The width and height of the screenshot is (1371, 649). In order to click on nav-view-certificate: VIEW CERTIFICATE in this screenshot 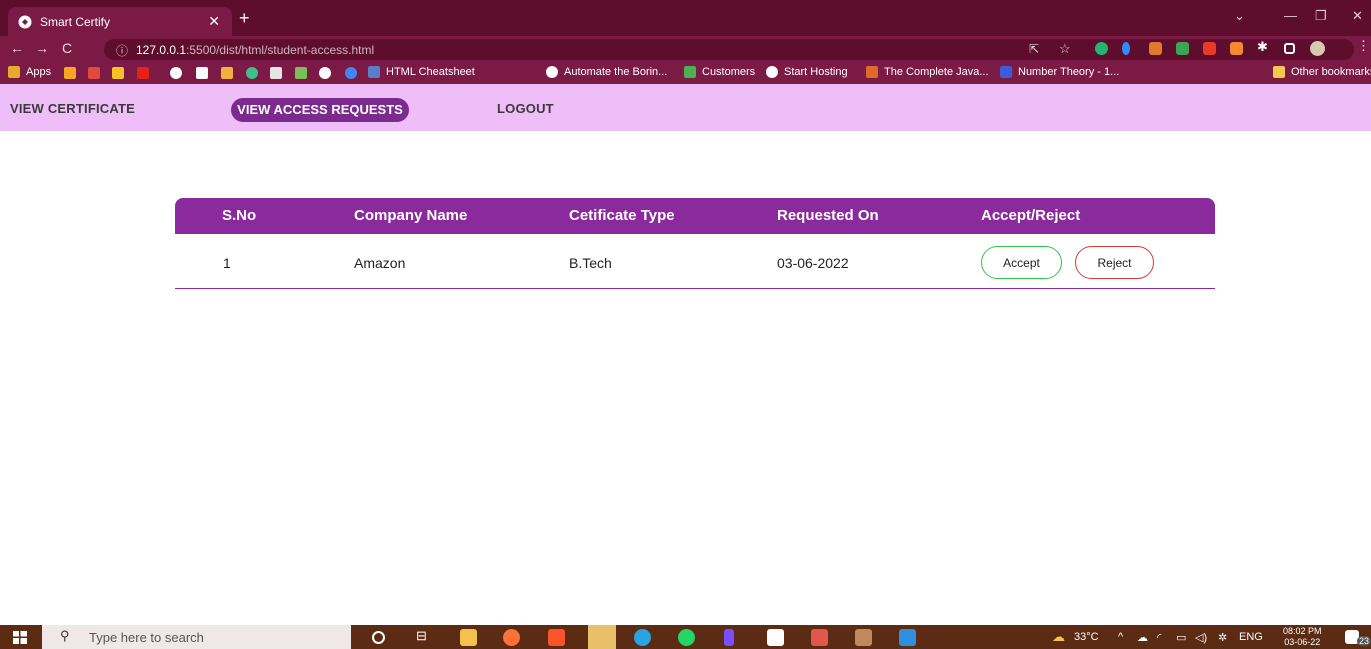, I will do `click(72, 108)`.